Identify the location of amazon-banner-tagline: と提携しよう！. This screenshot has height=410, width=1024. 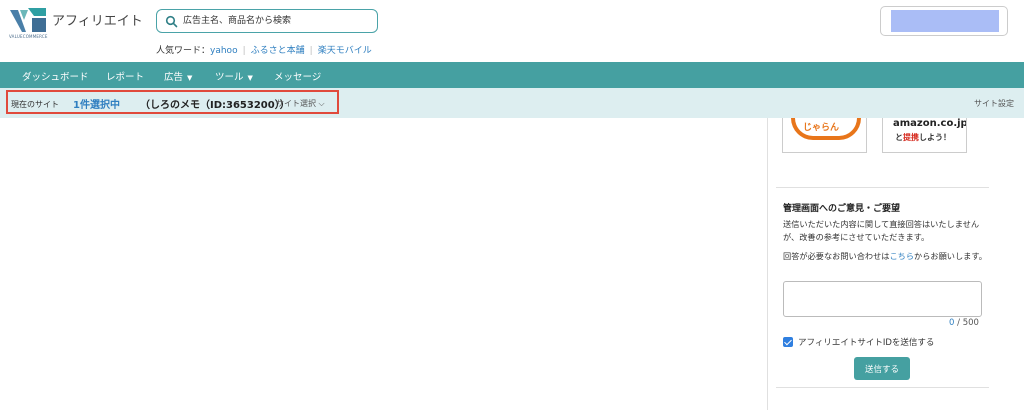
(923, 137).